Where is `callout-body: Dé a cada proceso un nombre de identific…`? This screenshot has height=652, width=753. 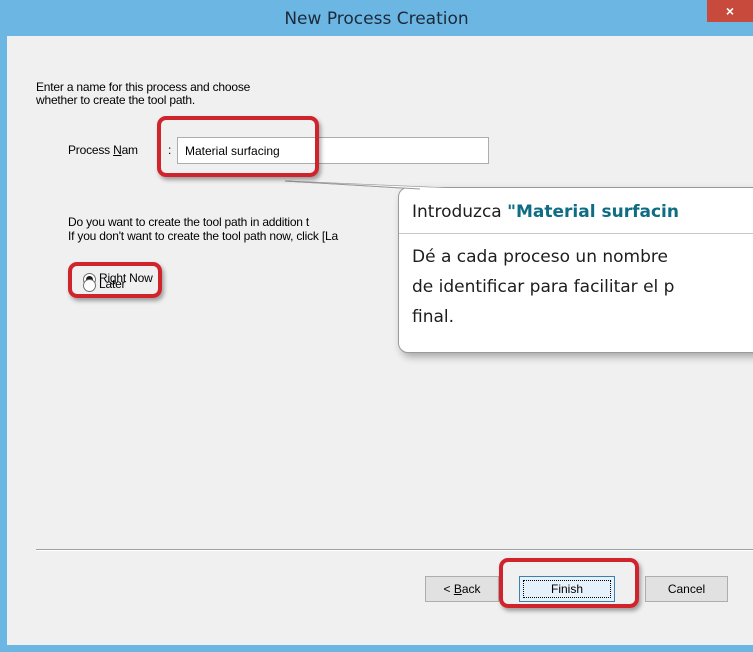
callout-body: Dé a cada proceso un nombre de identific… is located at coordinates (582, 287).